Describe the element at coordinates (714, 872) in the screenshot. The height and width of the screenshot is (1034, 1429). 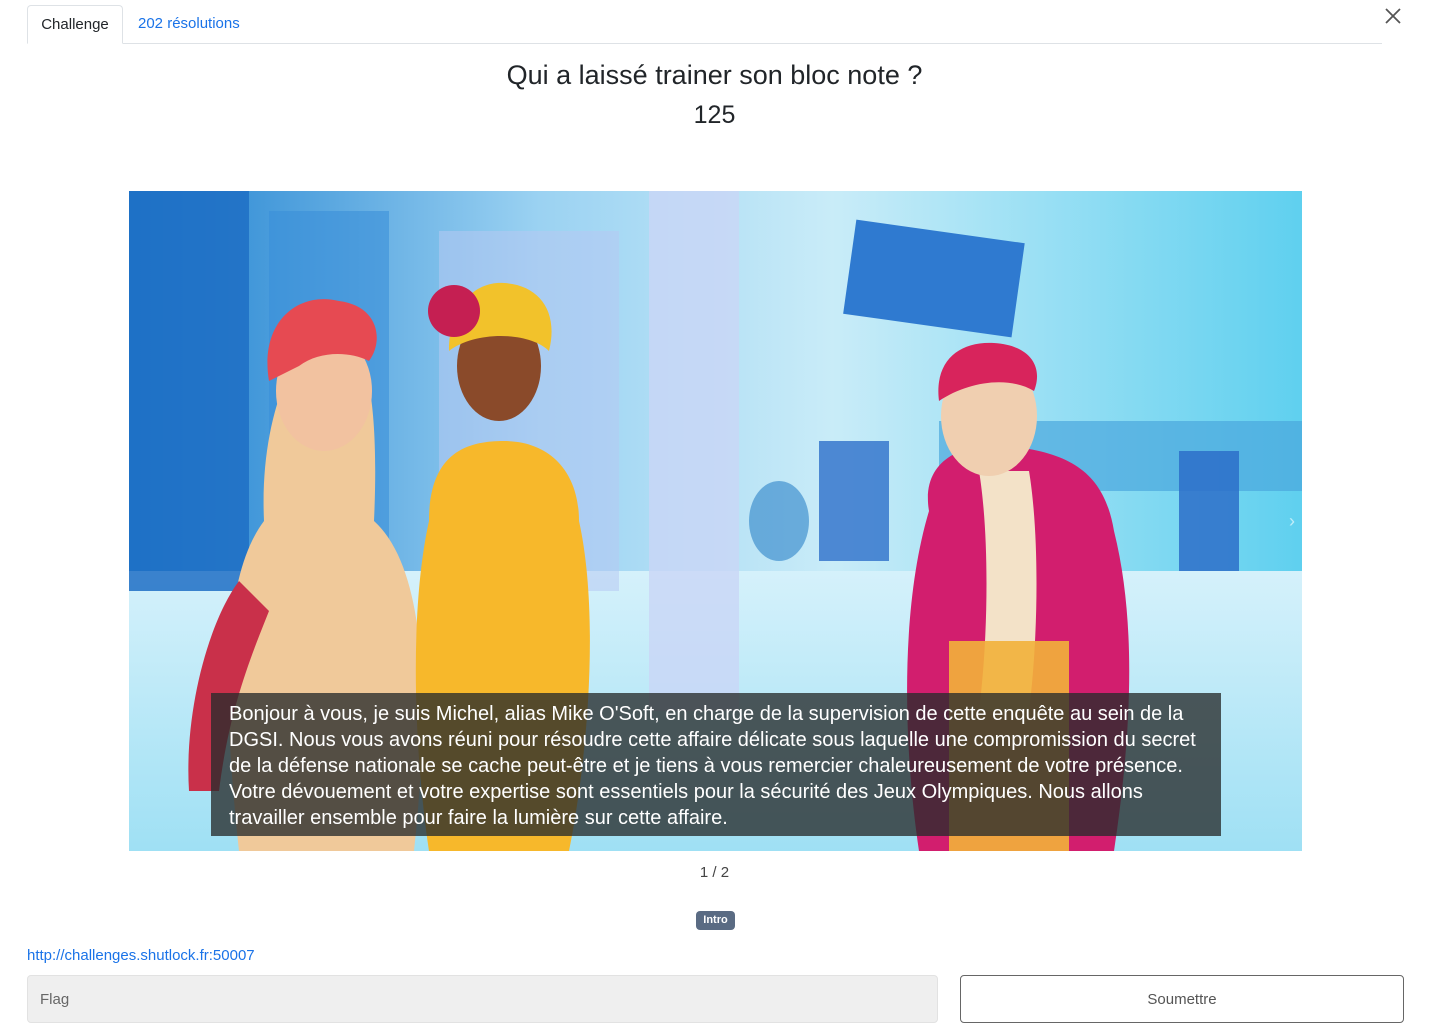
I see `slide-counter: 1 / 2` at that location.